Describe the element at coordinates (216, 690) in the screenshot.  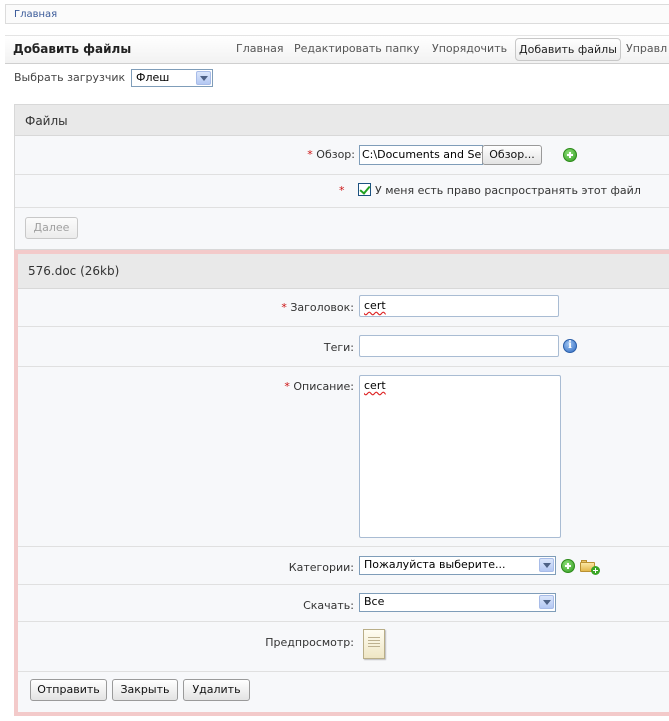
I see `delete-button: Удалить` at that location.